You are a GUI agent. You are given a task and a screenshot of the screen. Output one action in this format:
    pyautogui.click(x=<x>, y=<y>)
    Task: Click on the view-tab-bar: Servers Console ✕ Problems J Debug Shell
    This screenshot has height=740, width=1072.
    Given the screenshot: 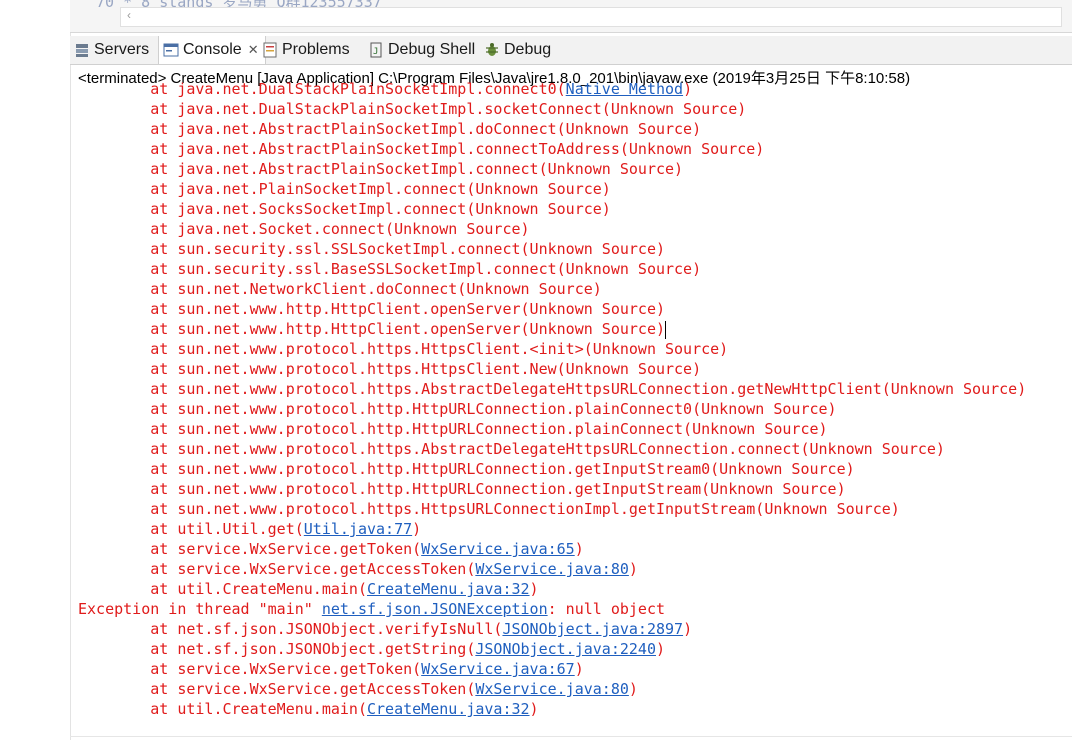 What is the action you would take?
    pyautogui.click(x=571, y=50)
    